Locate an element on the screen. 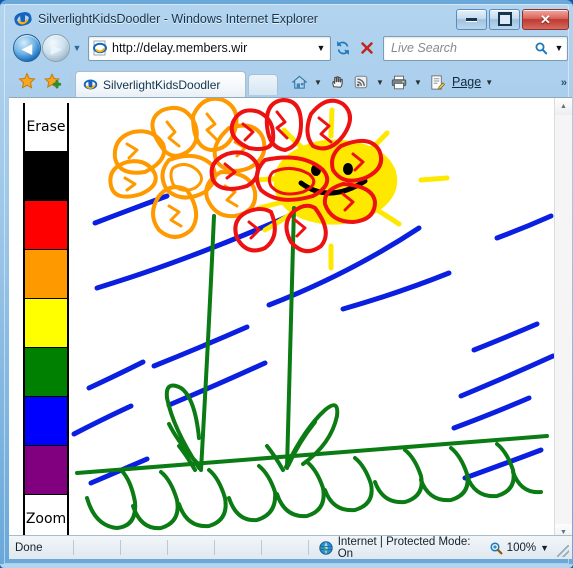  minimize-button is located at coordinates (471, 19).